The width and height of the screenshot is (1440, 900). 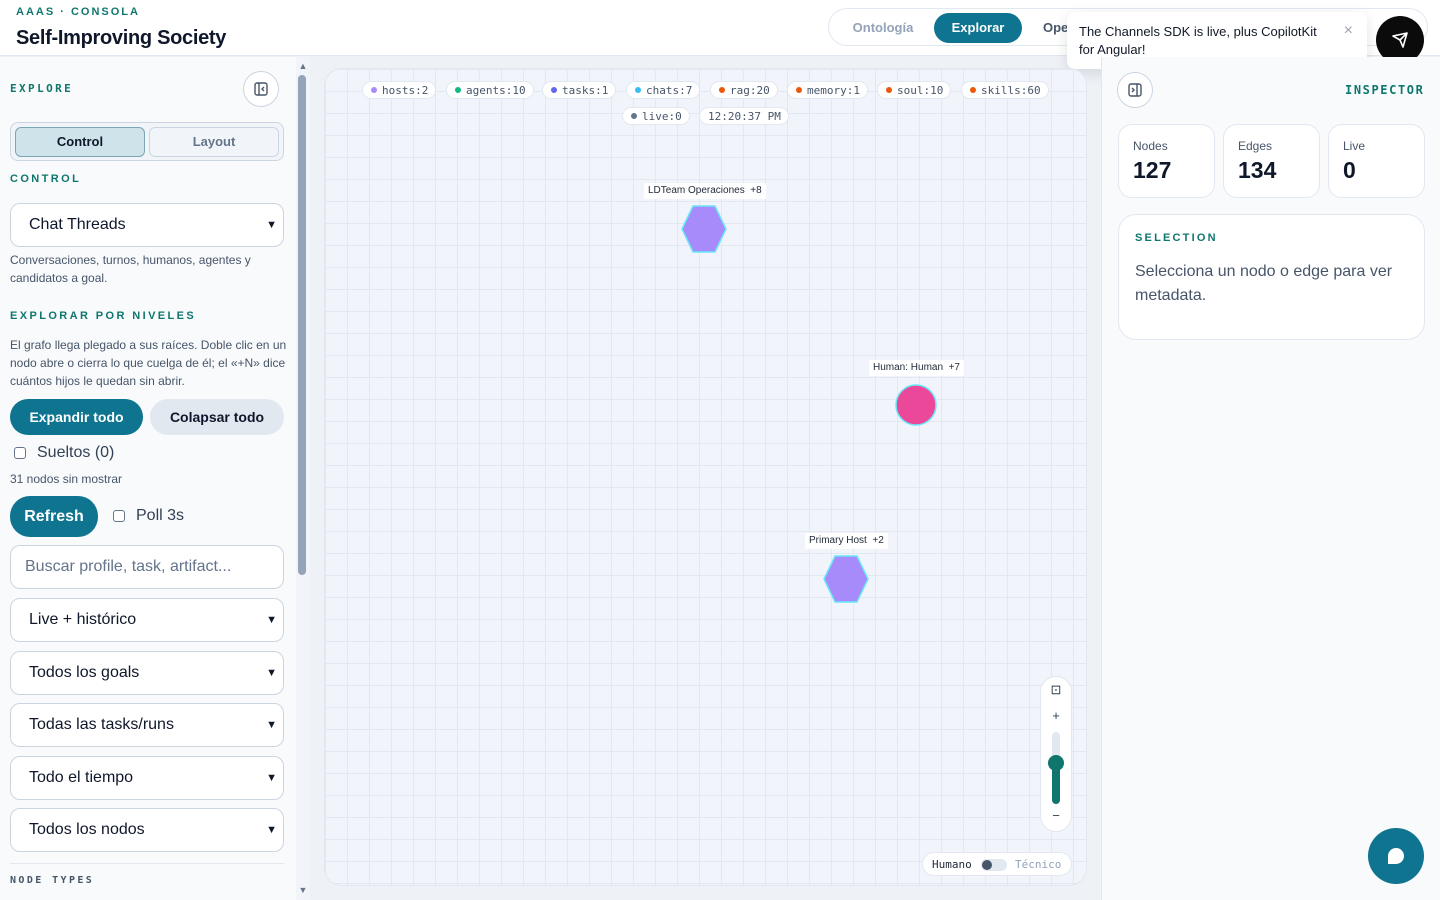 What do you see at coordinates (490, 90) in the screenshot?
I see `chip-agents: agents:10` at bounding box center [490, 90].